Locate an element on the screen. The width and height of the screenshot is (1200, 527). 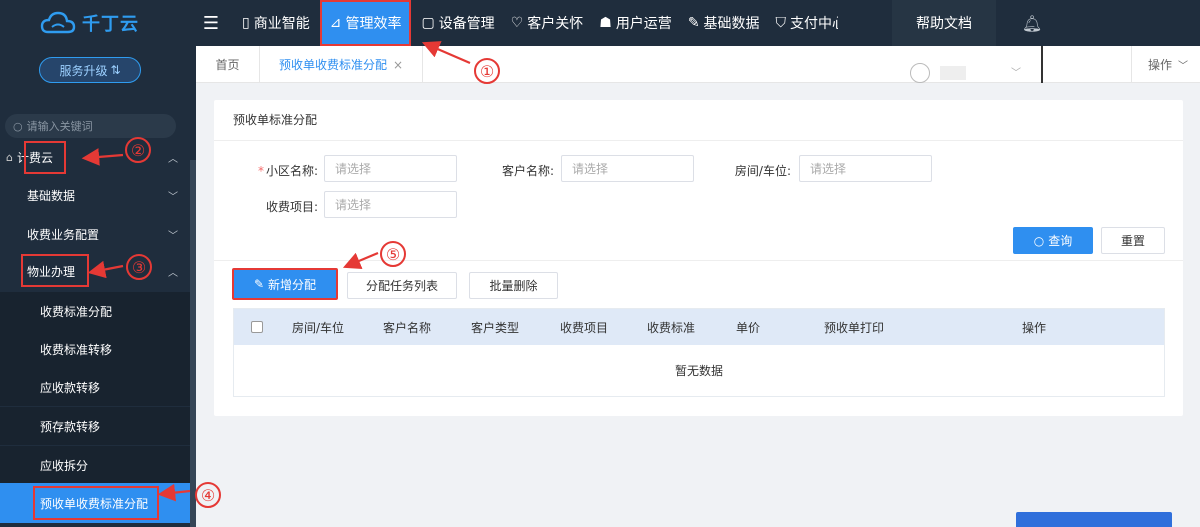
customer-select: 请选择 is located at coordinates (627, 168).